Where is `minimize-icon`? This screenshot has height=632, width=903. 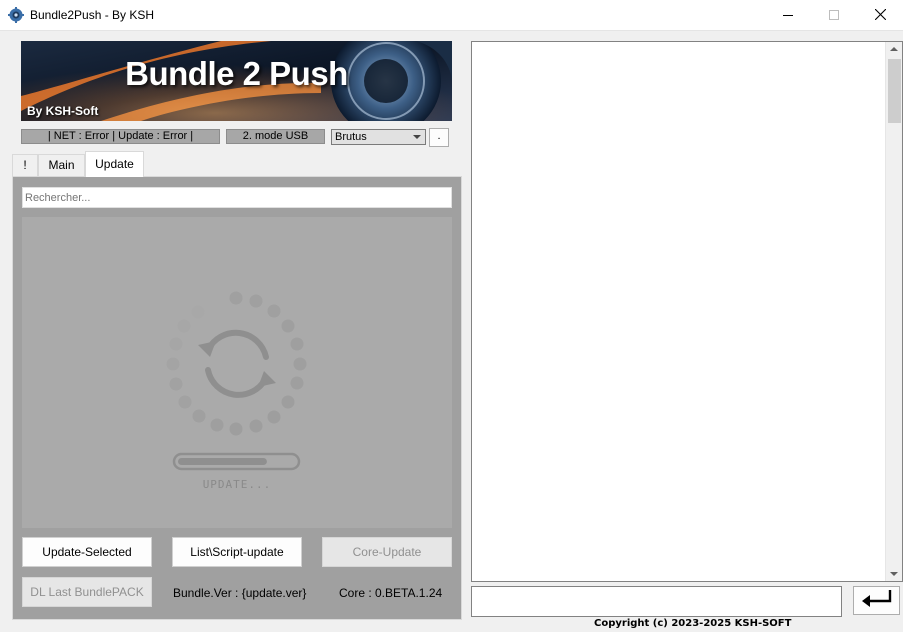
minimize-icon is located at coordinates (788, 16).